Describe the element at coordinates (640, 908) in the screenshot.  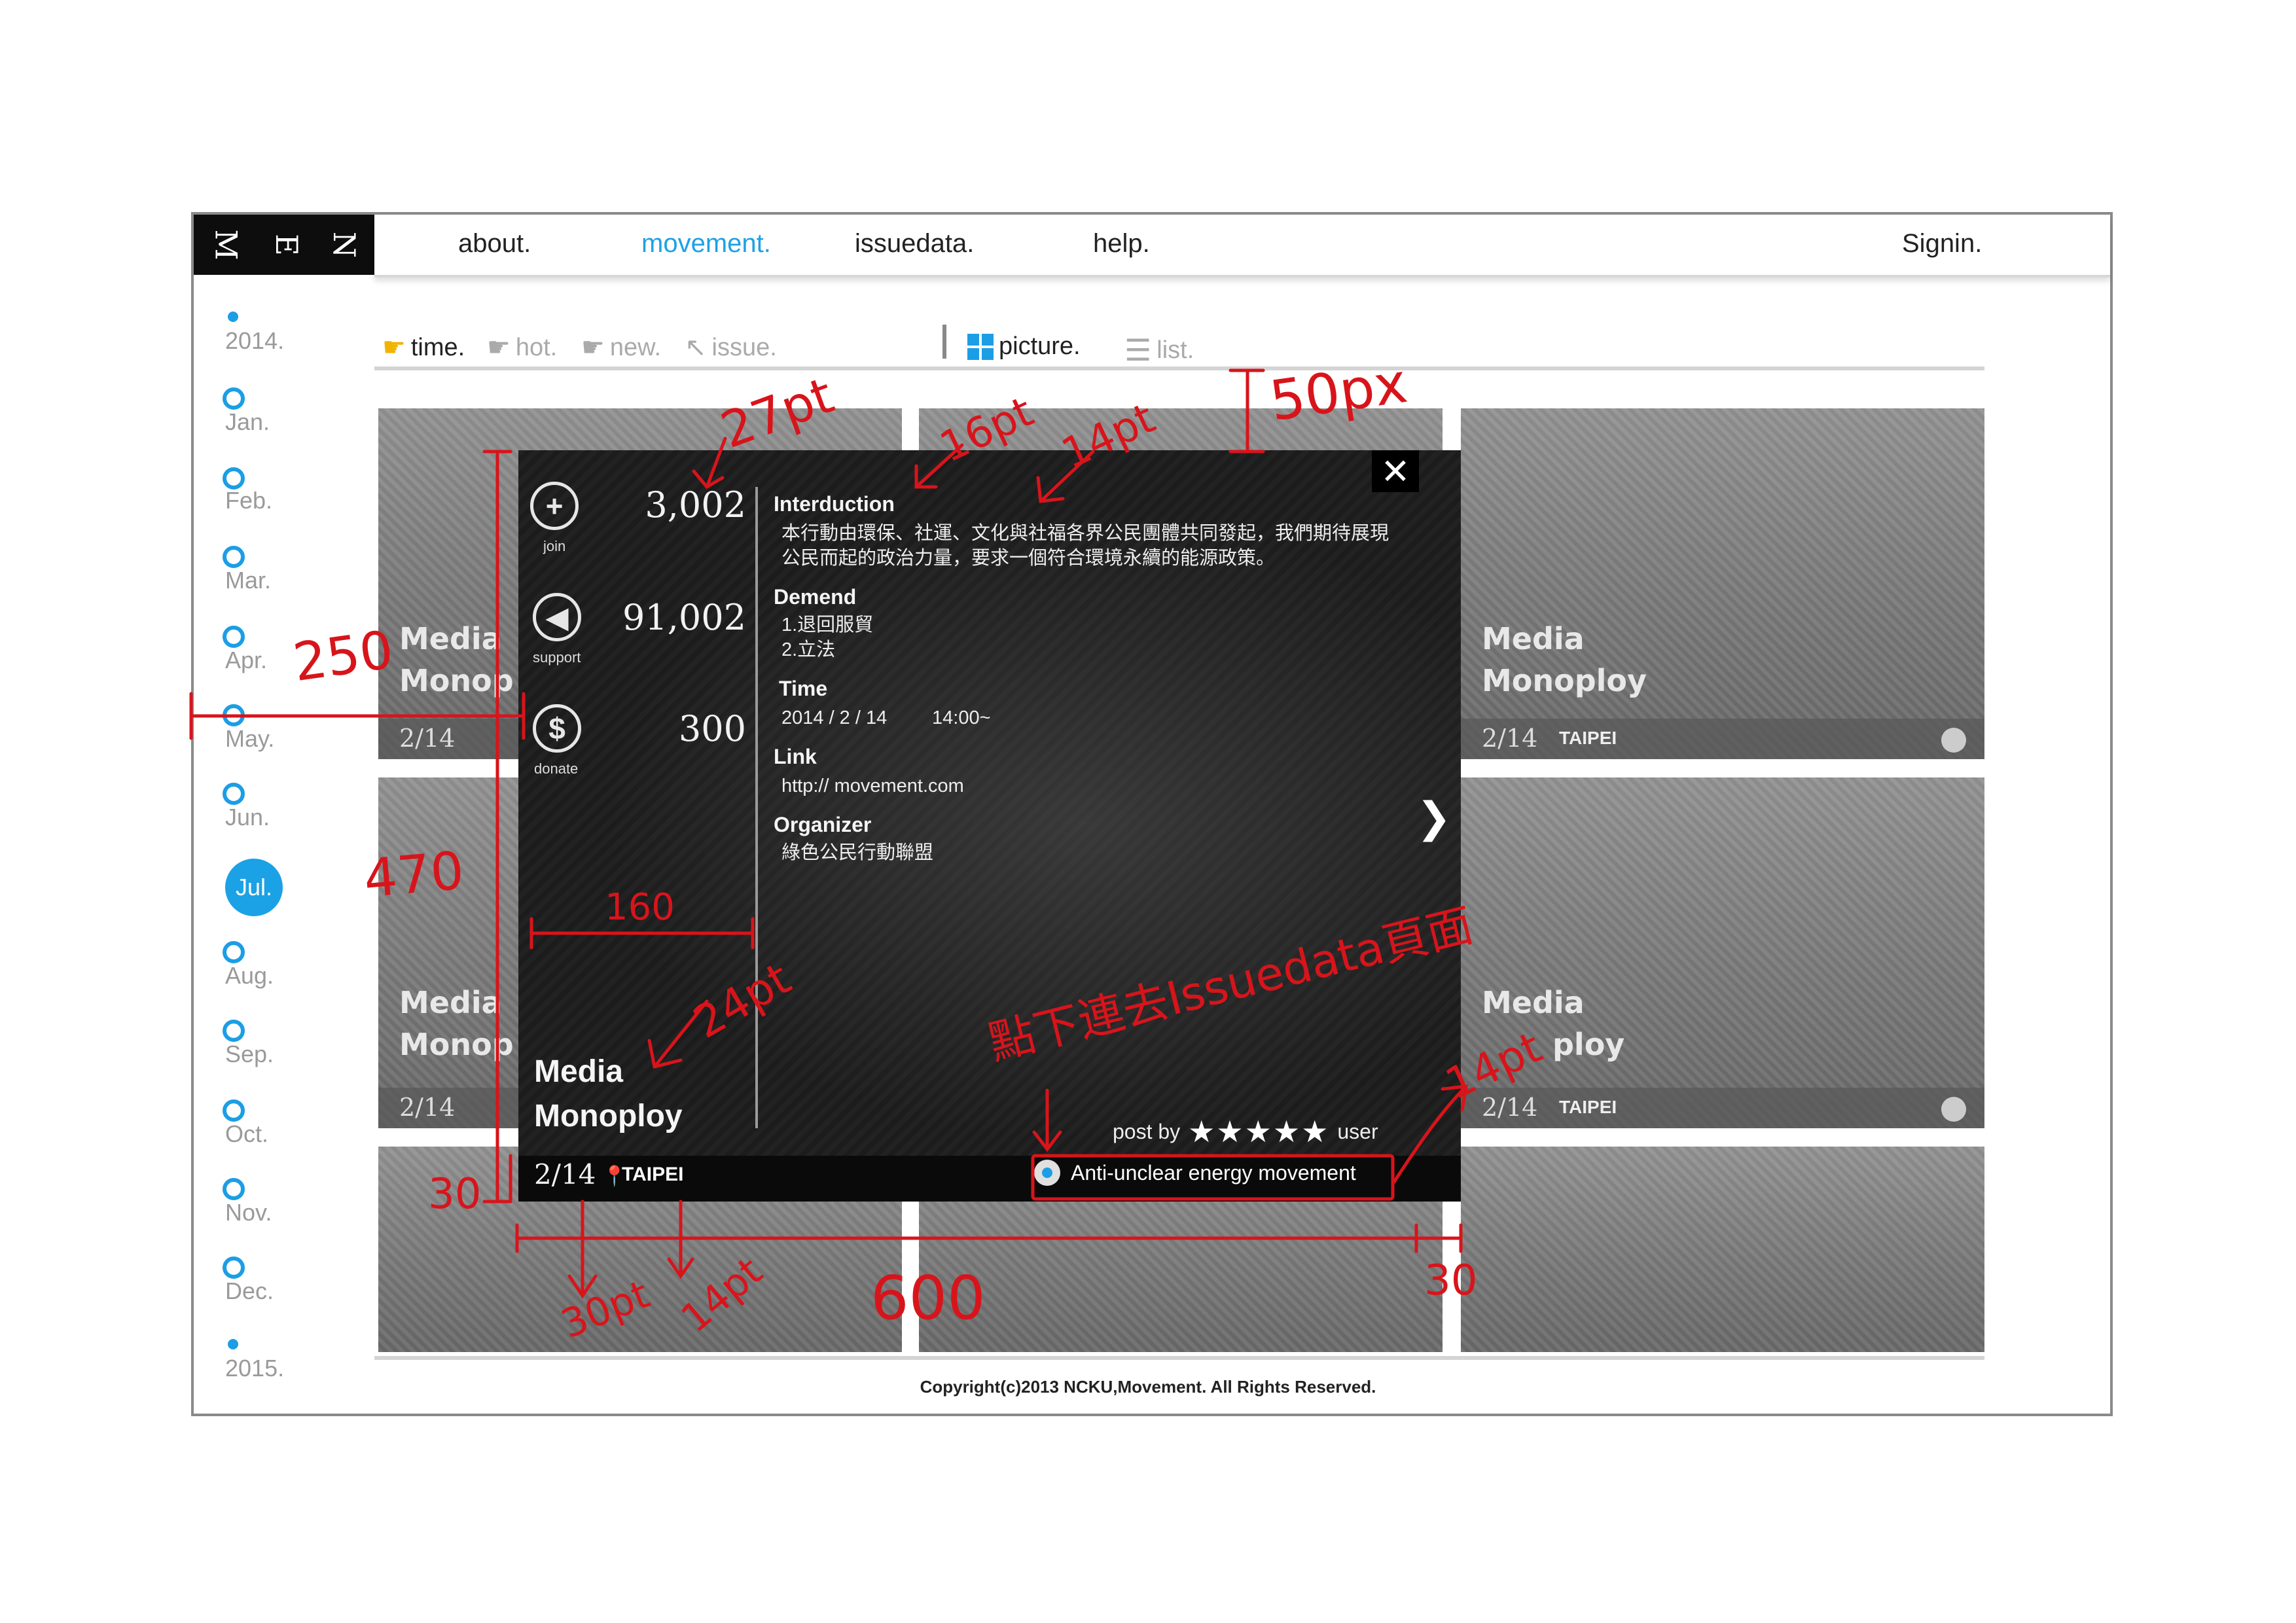
I see `annotation-160: 160` at that location.